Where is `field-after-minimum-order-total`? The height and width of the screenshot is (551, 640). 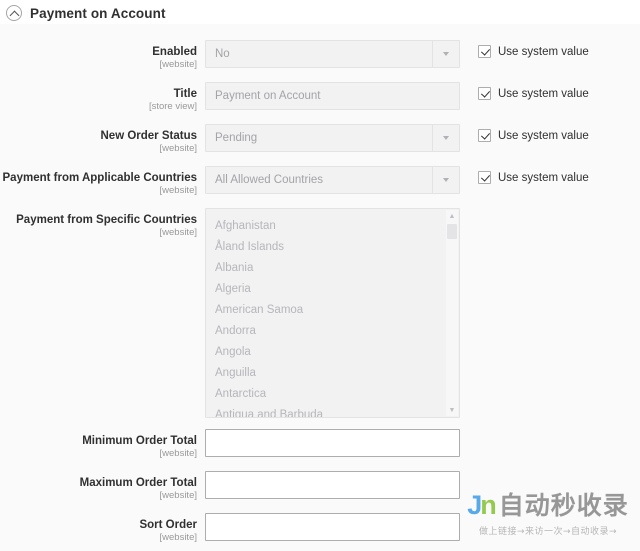 field-after-minimum-order-total is located at coordinates (550, 431).